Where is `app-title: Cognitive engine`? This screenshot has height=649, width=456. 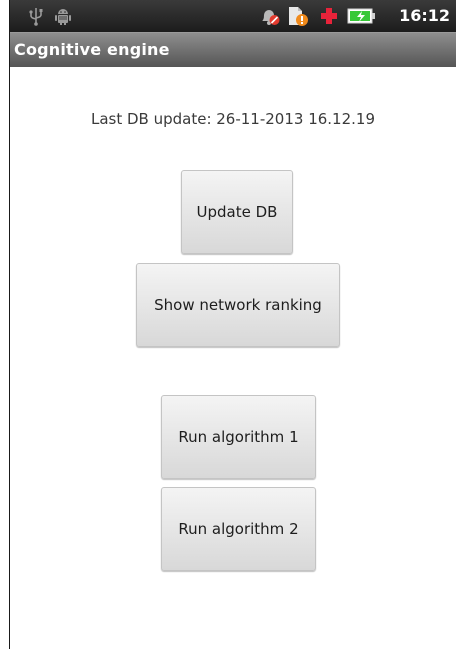
app-title: Cognitive engine is located at coordinates (92, 49).